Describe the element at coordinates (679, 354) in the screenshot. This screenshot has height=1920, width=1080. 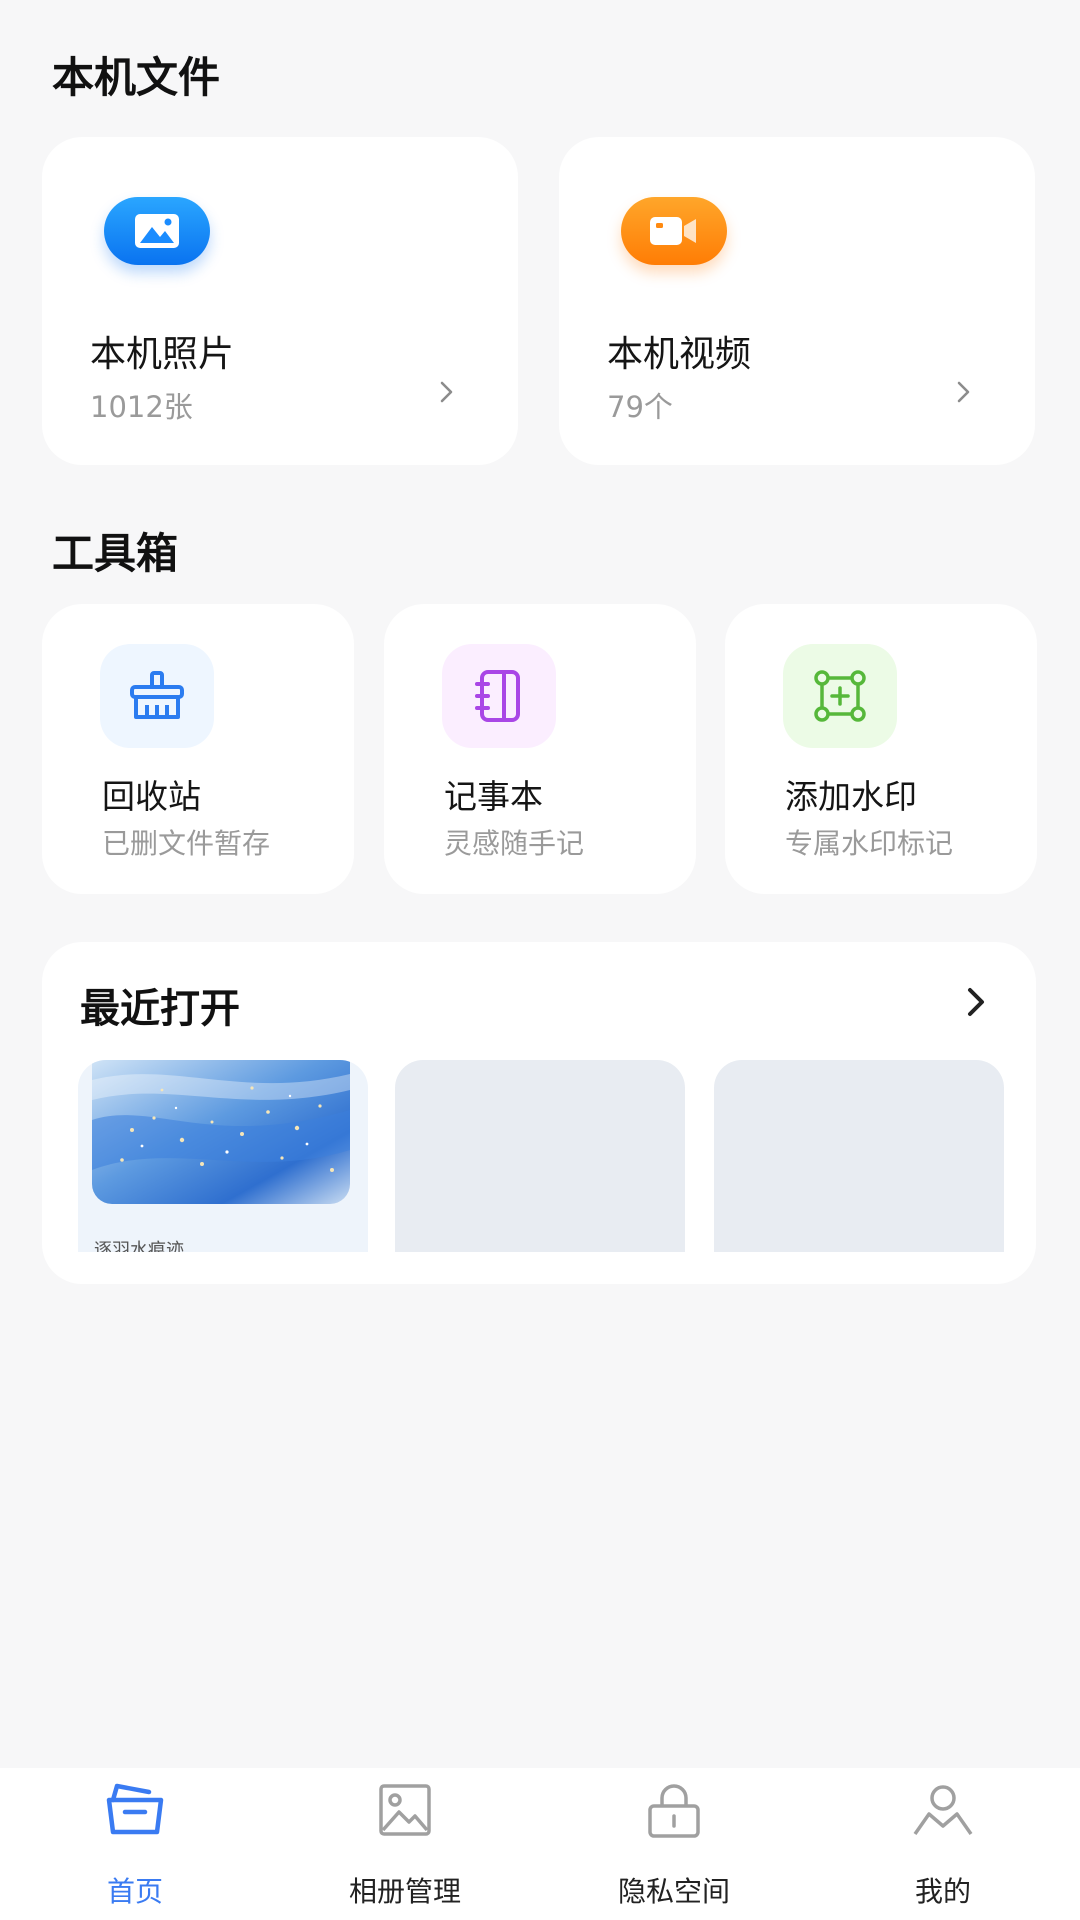
I see `local-videos-label: 本机视频` at that location.